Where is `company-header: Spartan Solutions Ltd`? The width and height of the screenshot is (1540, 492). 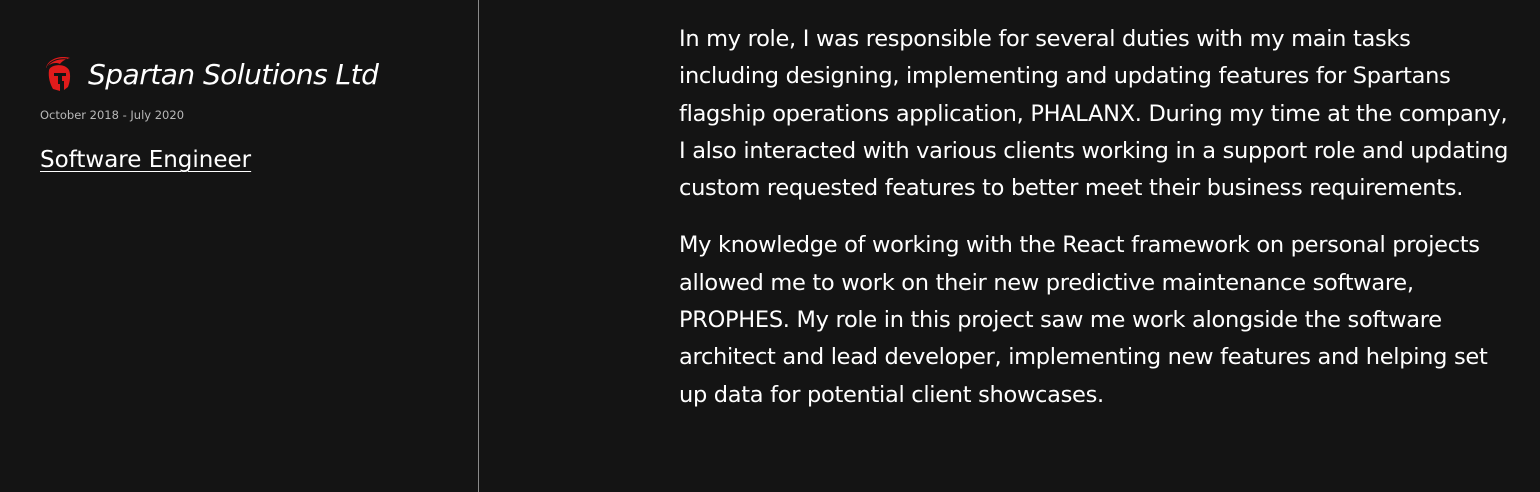
company-header: Spartan Solutions Ltd is located at coordinates (209, 74).